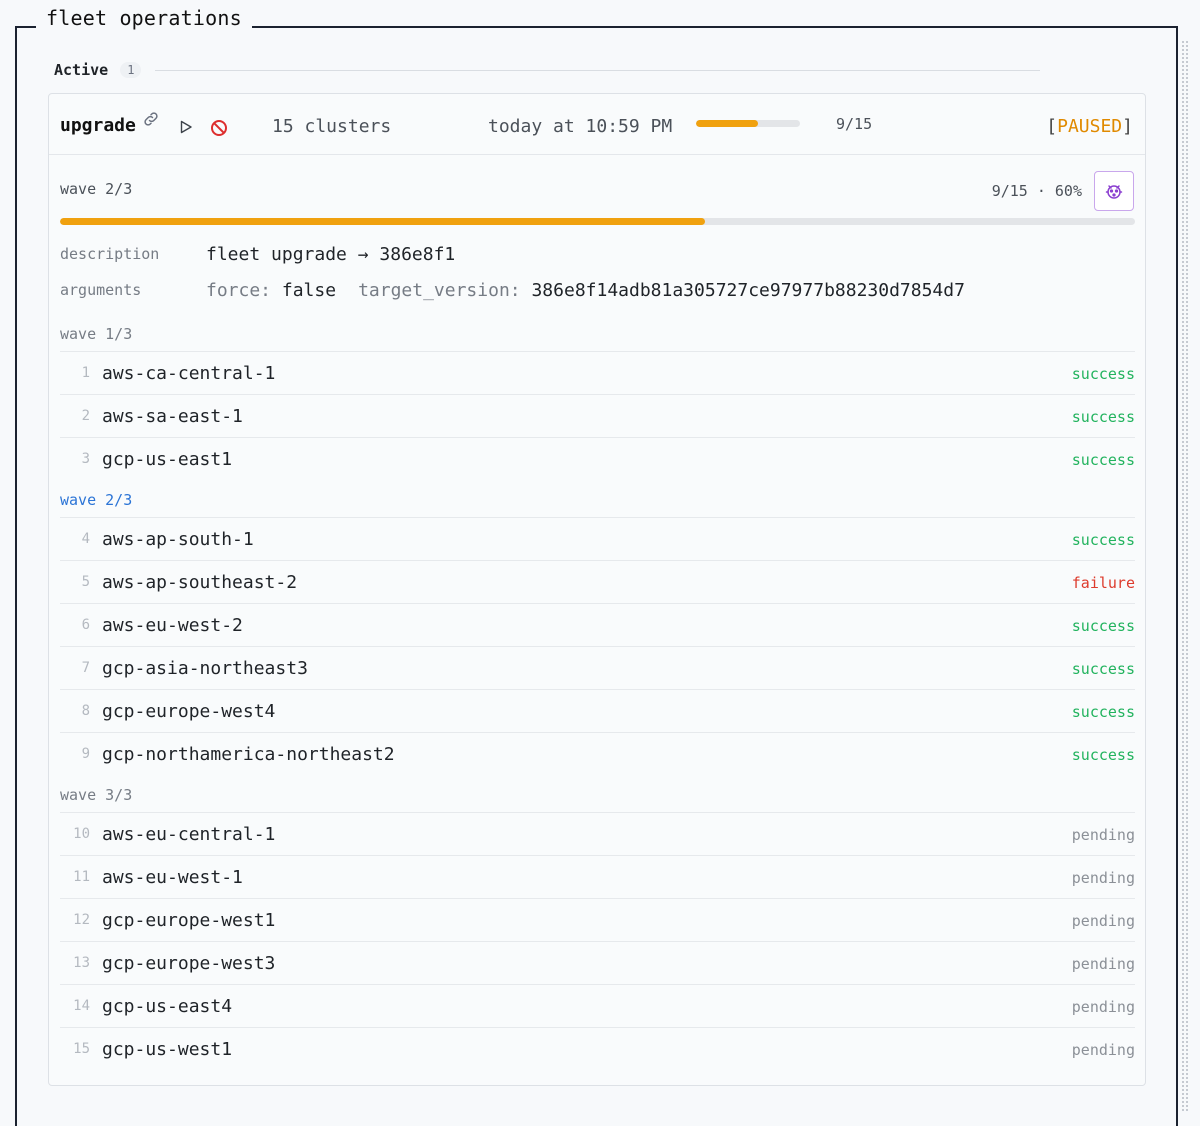  I want to click on cluster-status: failure, so click(1103, 583).